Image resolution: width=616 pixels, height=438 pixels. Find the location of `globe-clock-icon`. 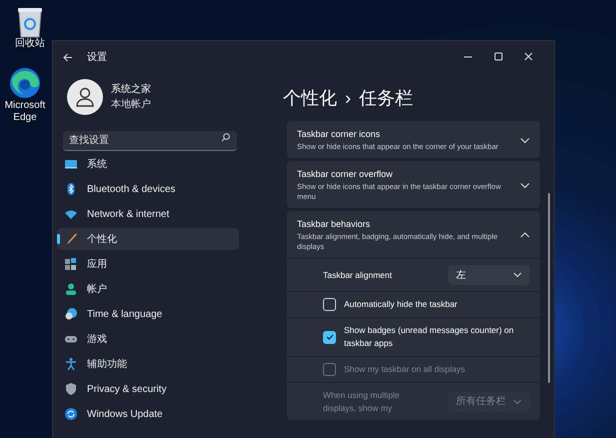

globe-clock-icon is located at coordinates (71, 314).